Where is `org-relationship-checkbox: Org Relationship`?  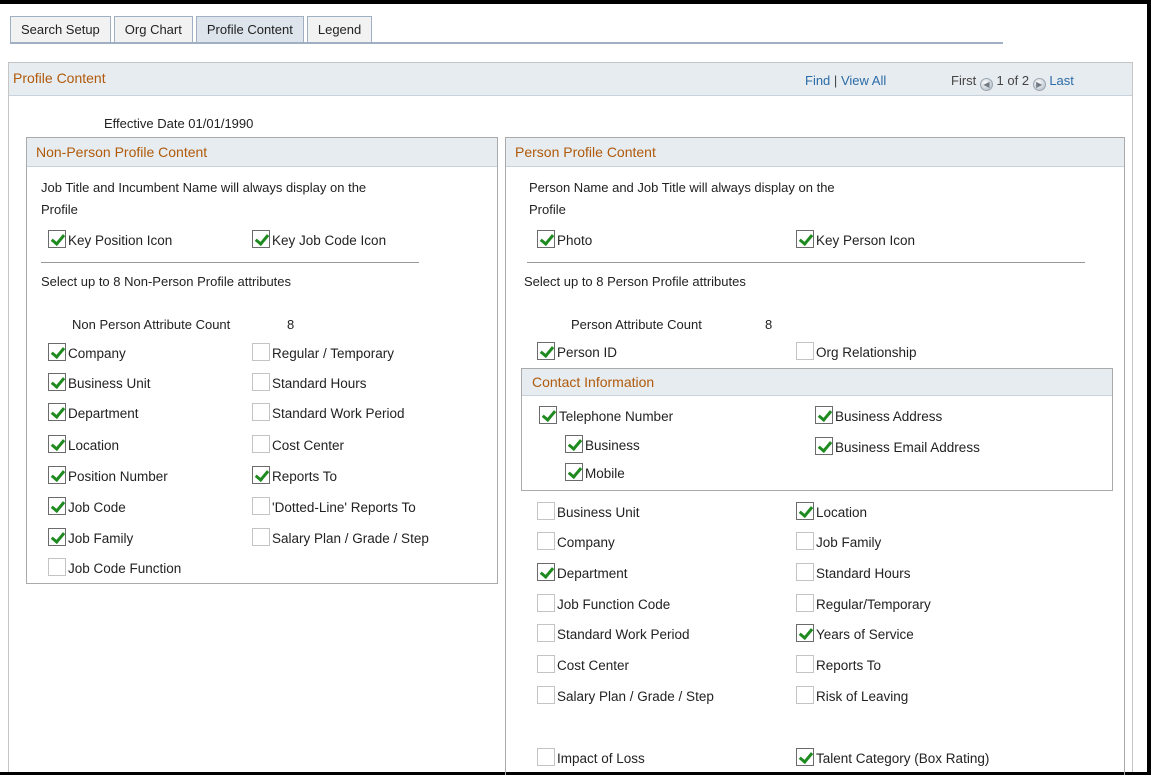 org-relationship-checkbox: Org Relationship is located at coordinates (856, 351).